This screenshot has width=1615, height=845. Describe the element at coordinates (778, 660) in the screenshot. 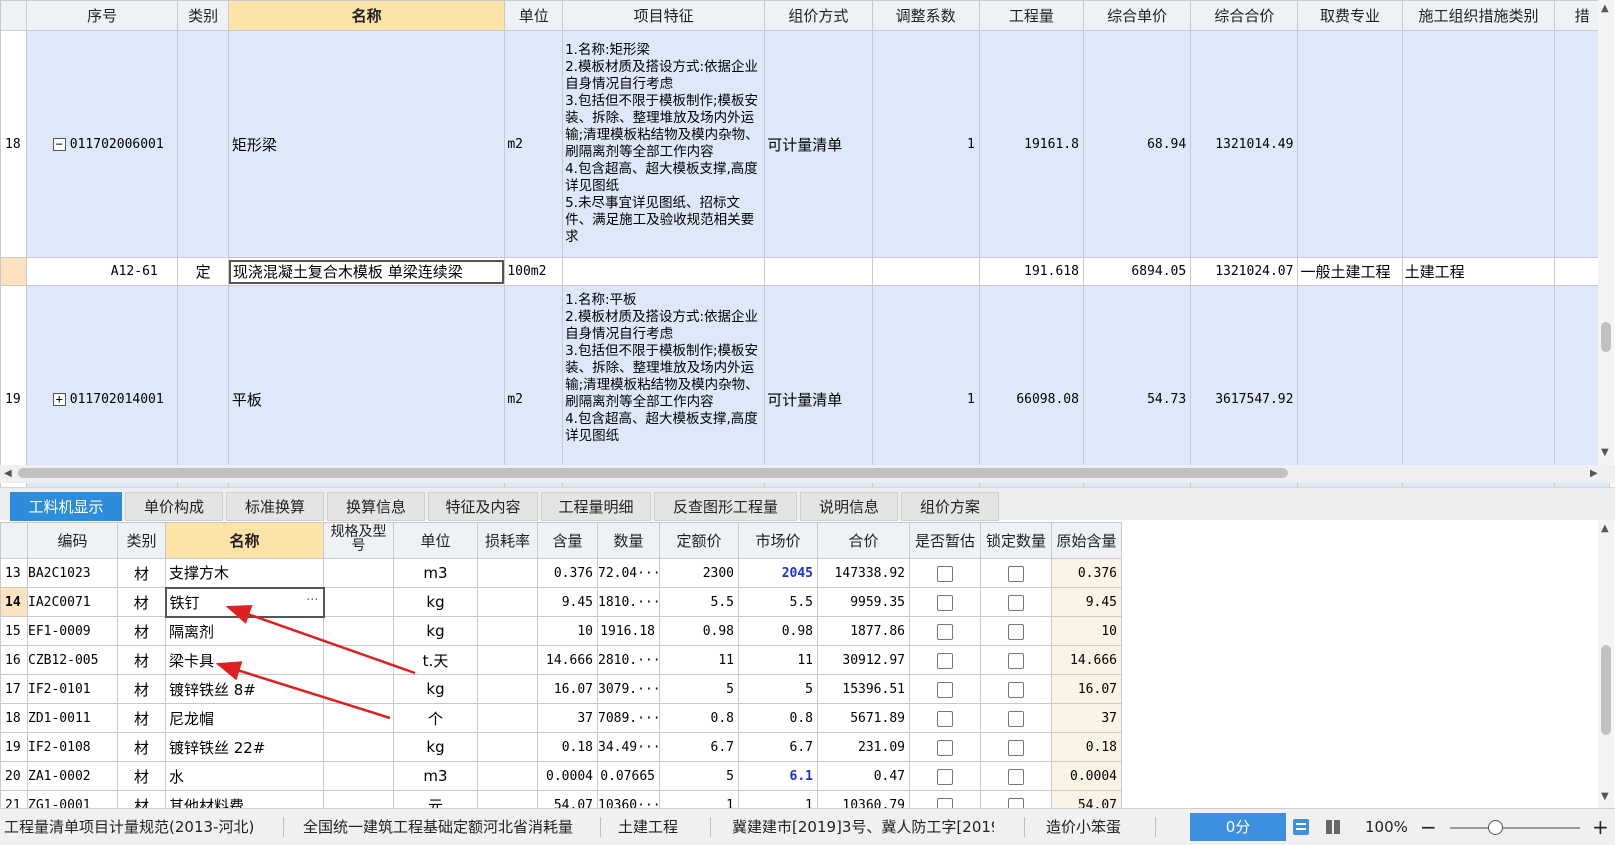

I see `resource-market-price: 11` at that location.